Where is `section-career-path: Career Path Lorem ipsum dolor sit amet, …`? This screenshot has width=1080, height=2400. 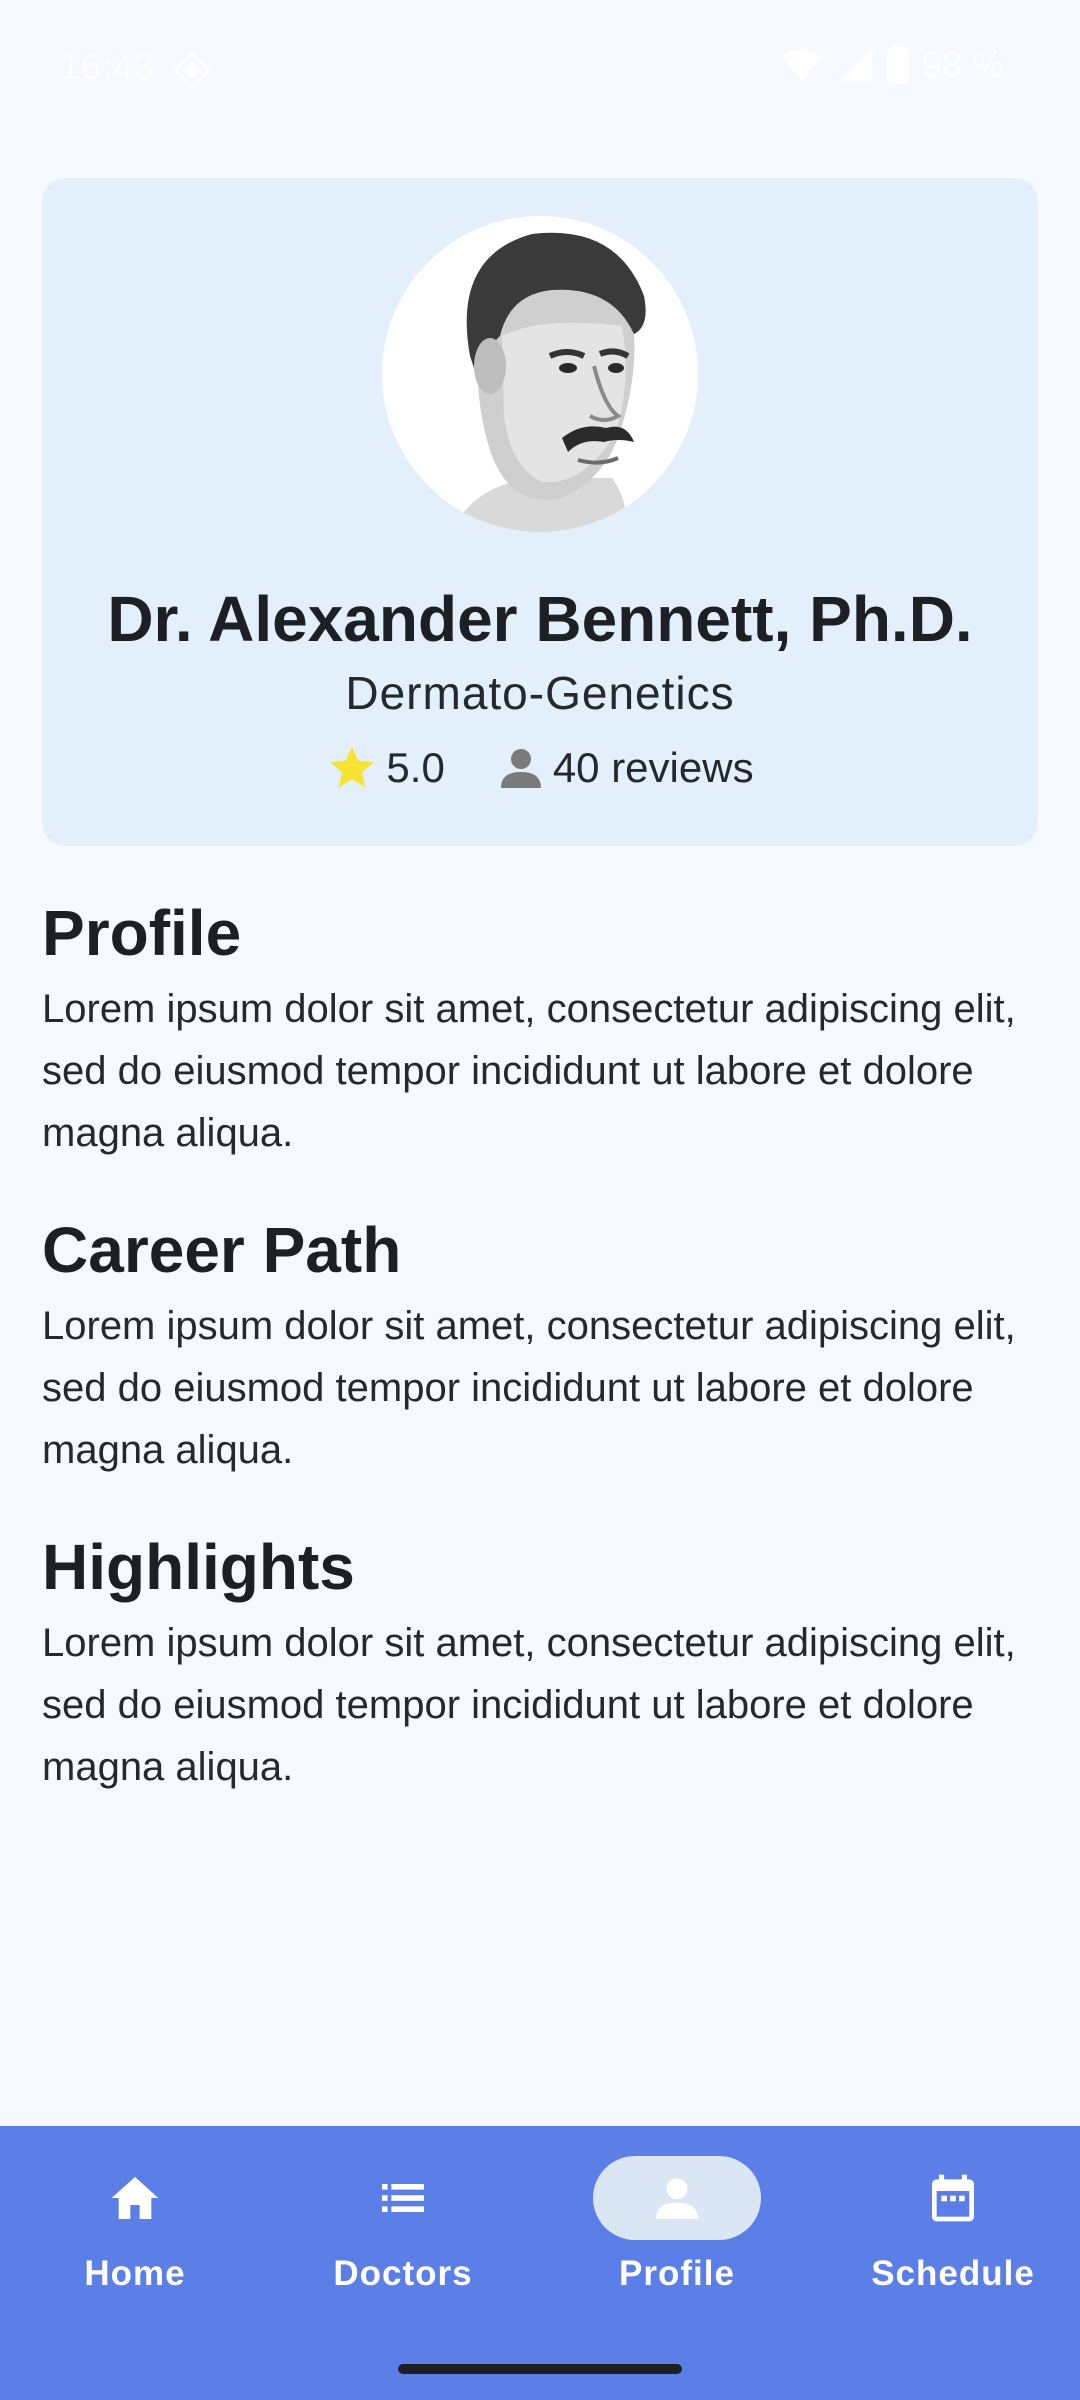
section-career-path: Career Path Lorem ipsum dolor sit amet, … is located at coordinates (542, 1347).